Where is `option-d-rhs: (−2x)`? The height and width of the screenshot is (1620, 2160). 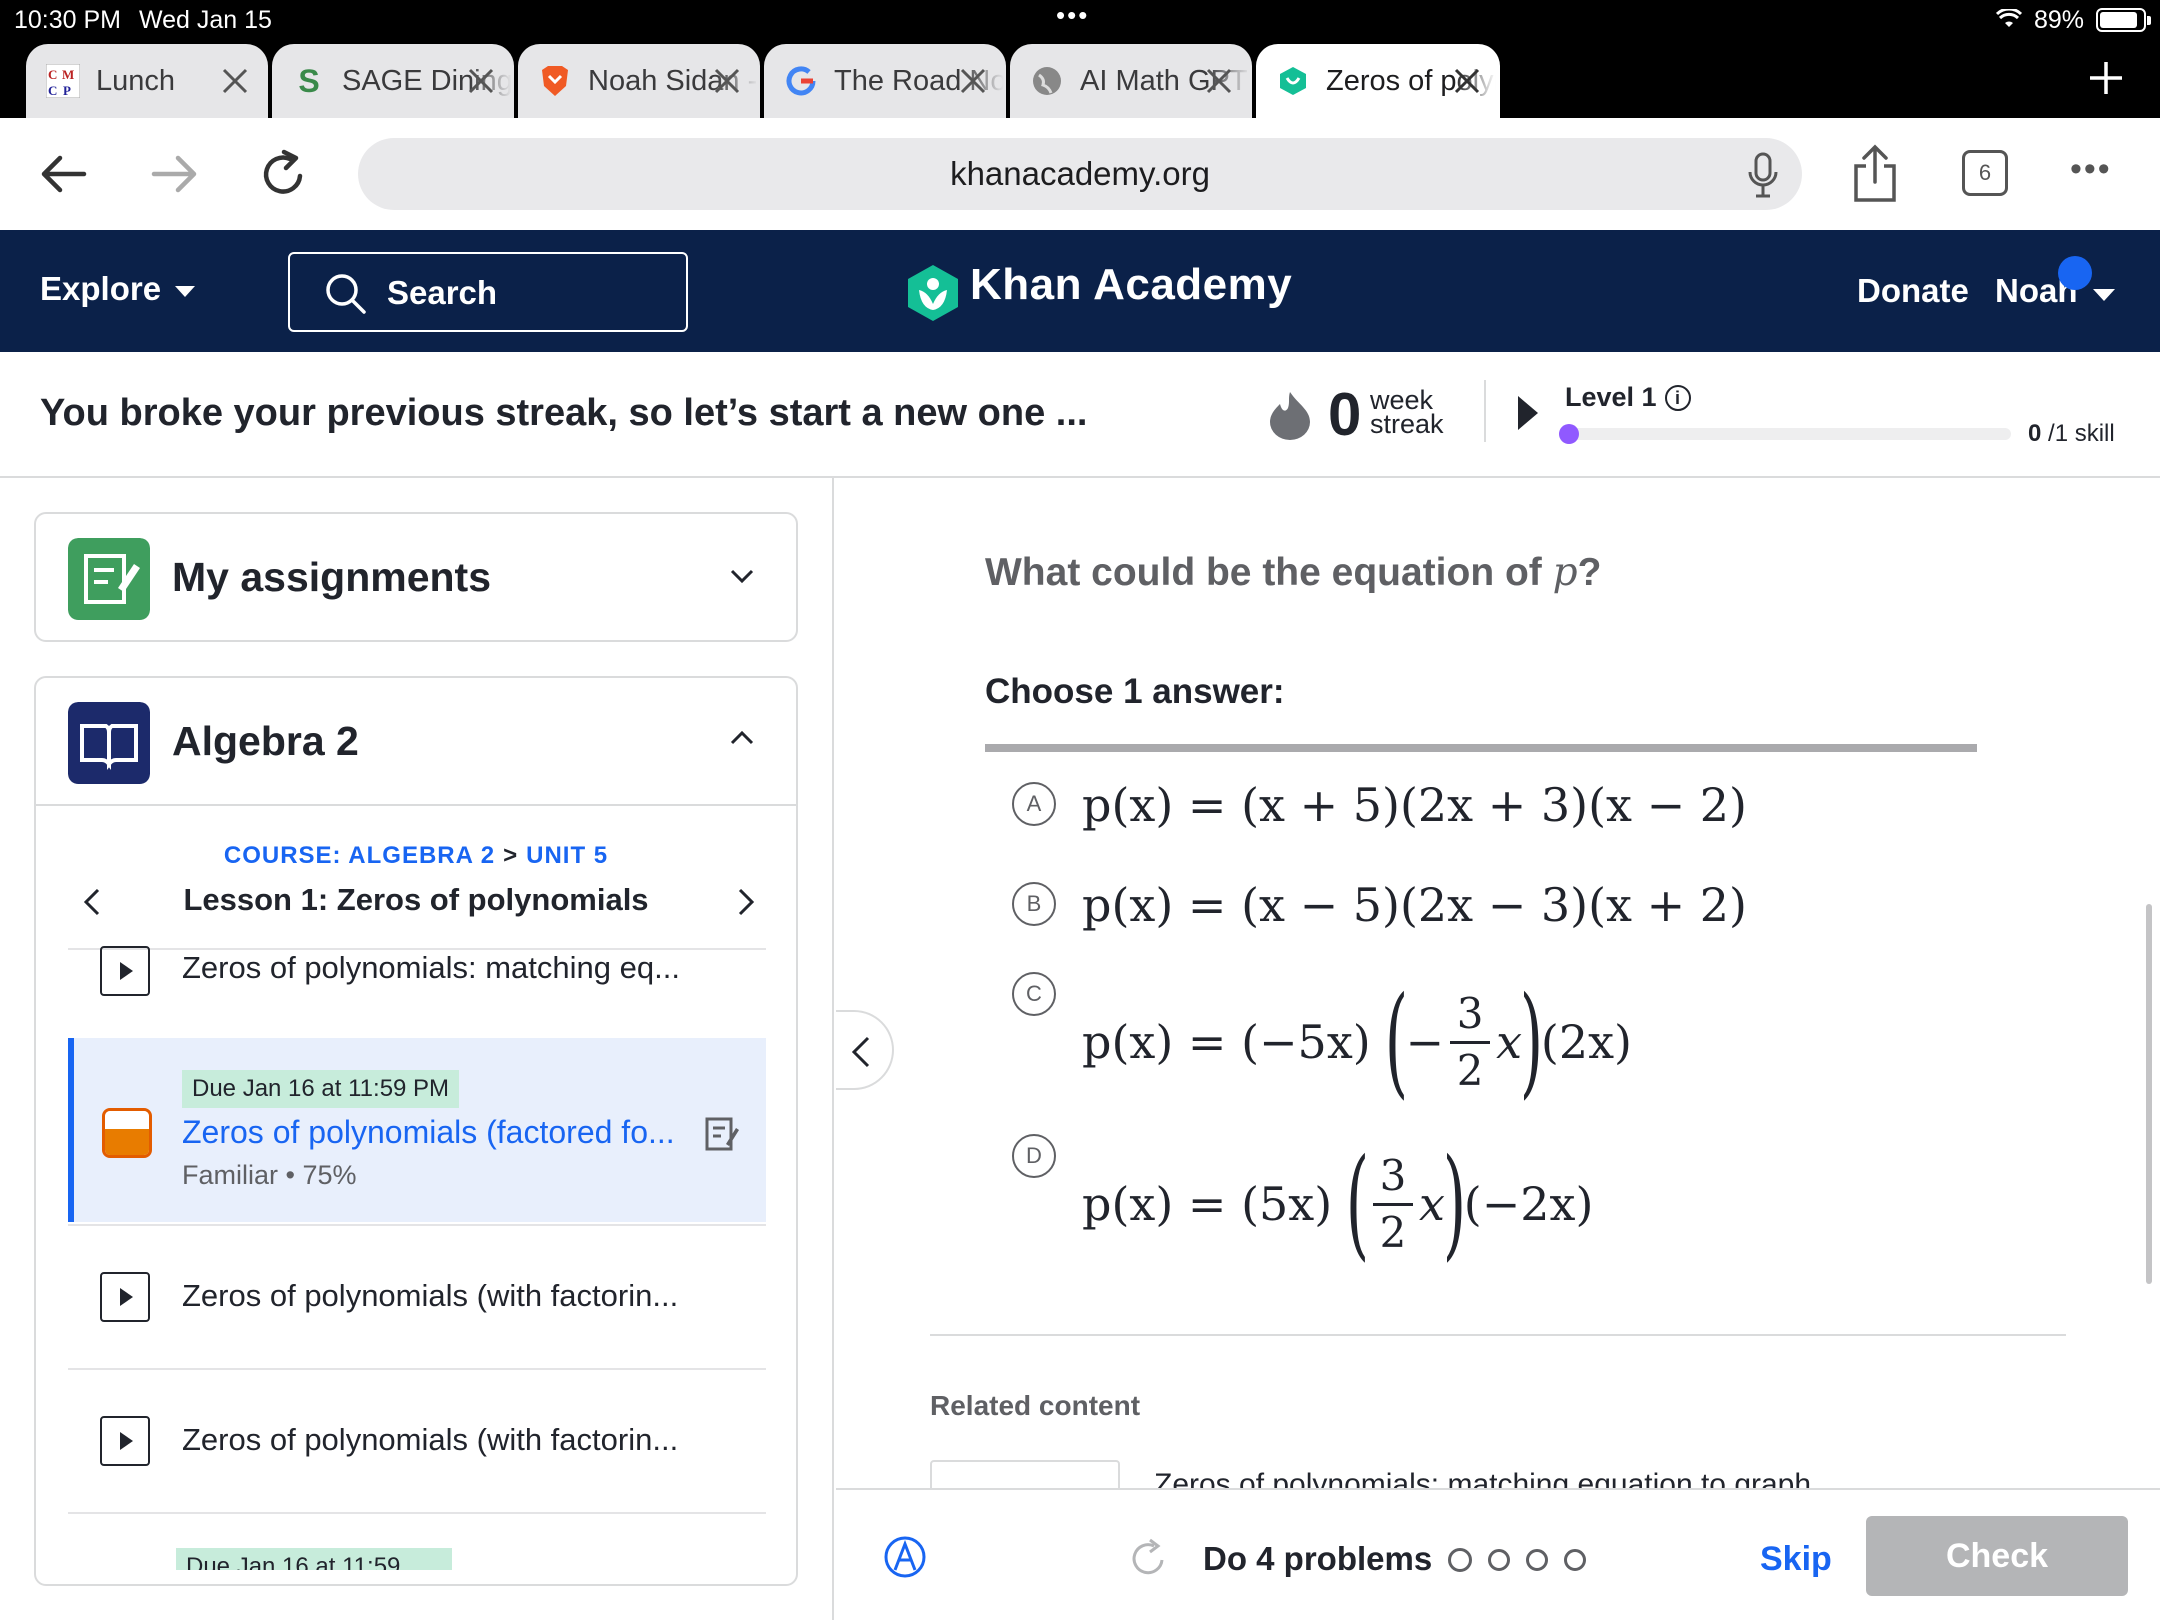
option-d-rhs: (−2x) is located at coordinates (1528, 1204).